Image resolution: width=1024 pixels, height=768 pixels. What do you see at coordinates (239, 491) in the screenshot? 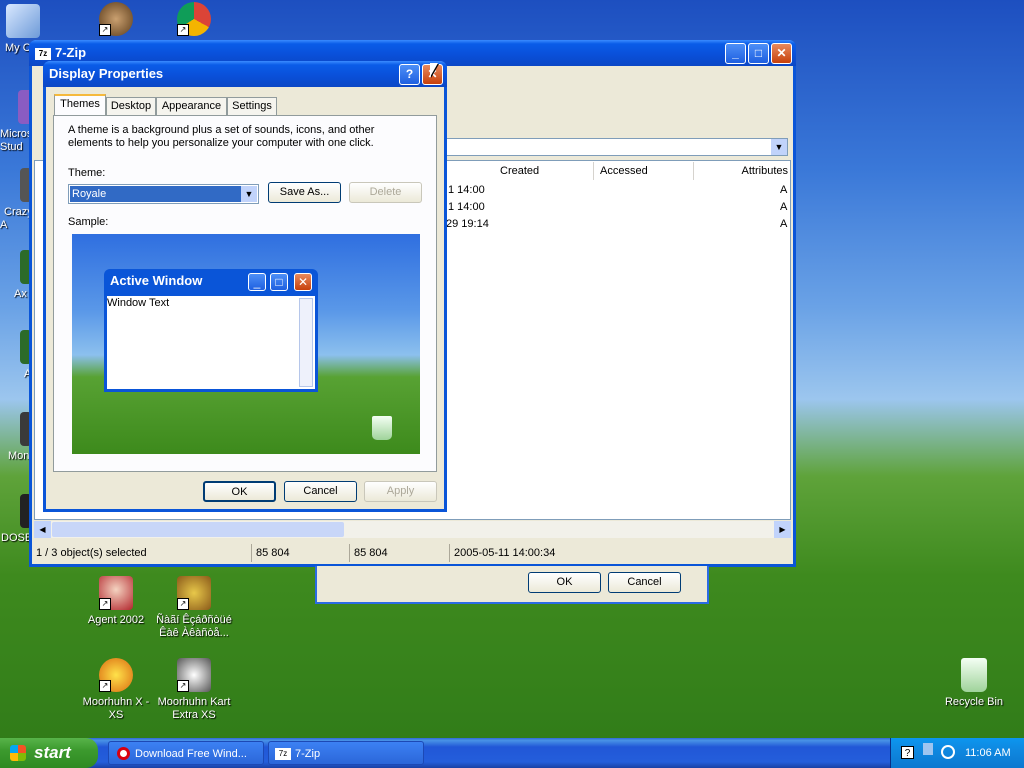
I see `ok-button: OK` at bounding box center [239, 491].